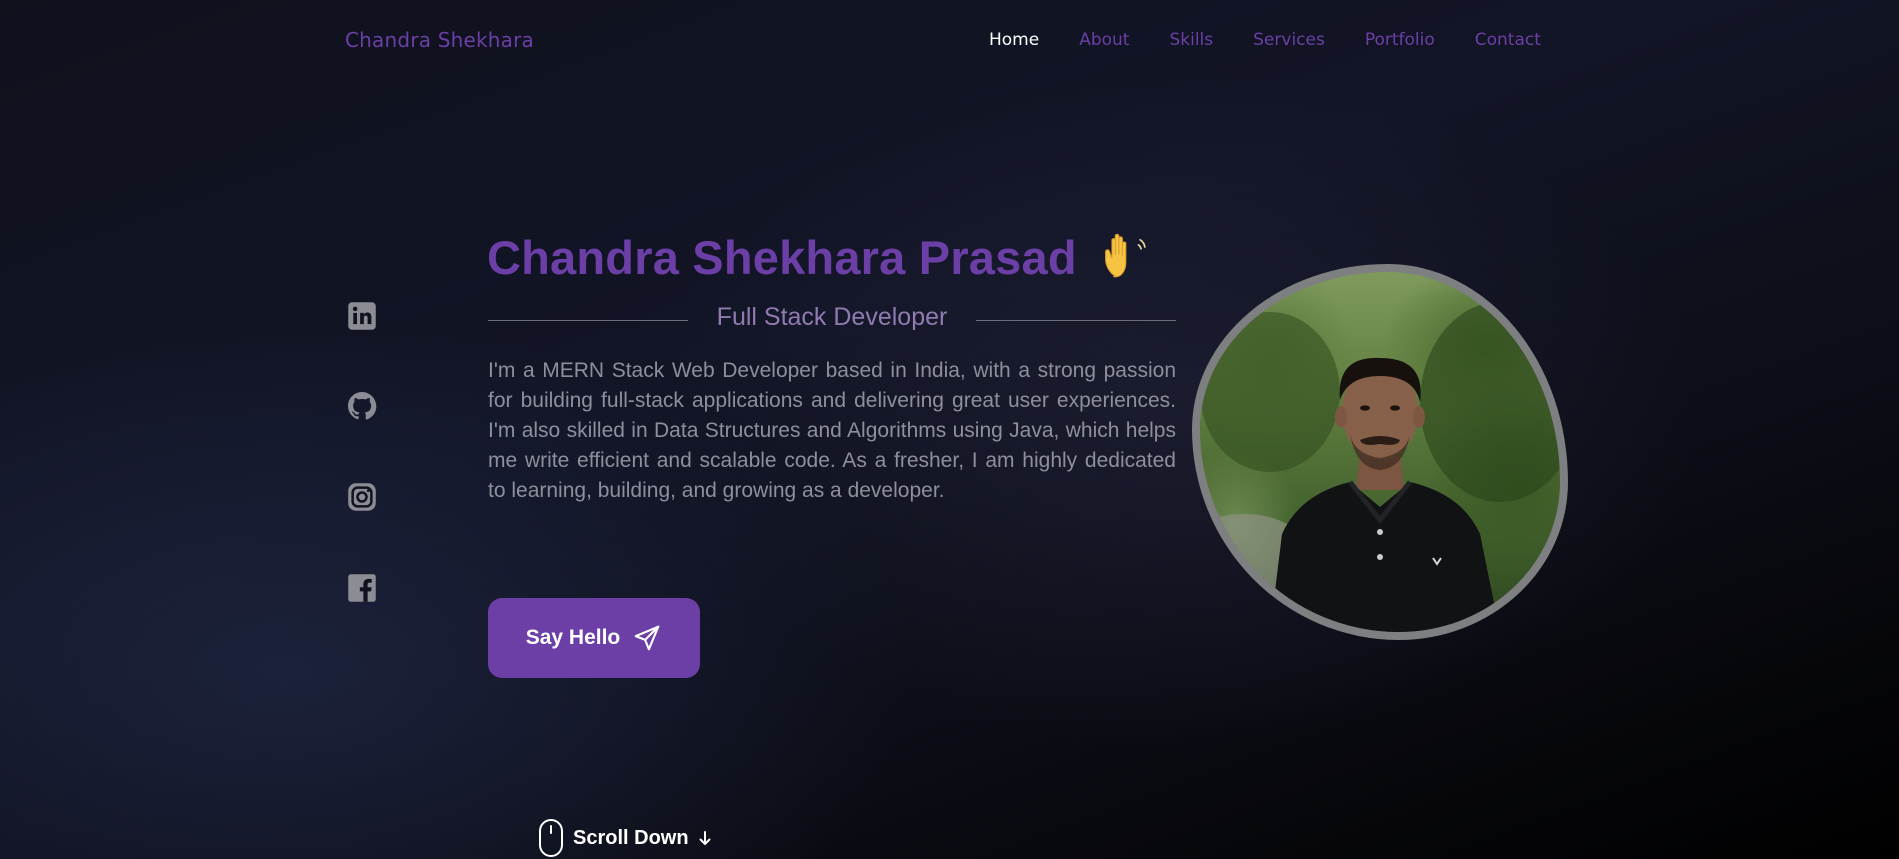 The width and height of the screenshot is (1899, 859). I want to click on hero-name: Chandra Shekhara Prasad, so click(782, 257).